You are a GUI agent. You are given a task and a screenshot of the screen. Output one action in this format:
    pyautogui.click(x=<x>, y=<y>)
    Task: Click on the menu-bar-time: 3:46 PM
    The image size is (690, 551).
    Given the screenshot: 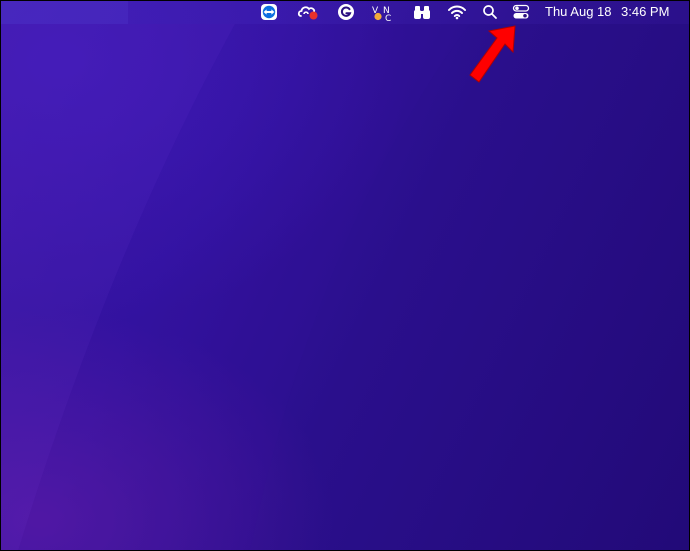 What is the action you would take?
    pyautogui.click(x=645, y=12)
    